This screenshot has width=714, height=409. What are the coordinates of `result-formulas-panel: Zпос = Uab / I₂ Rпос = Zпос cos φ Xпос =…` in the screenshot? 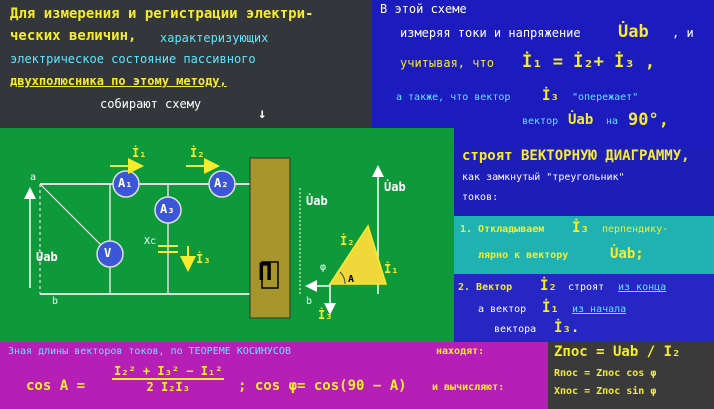 It's located at (631, 375).